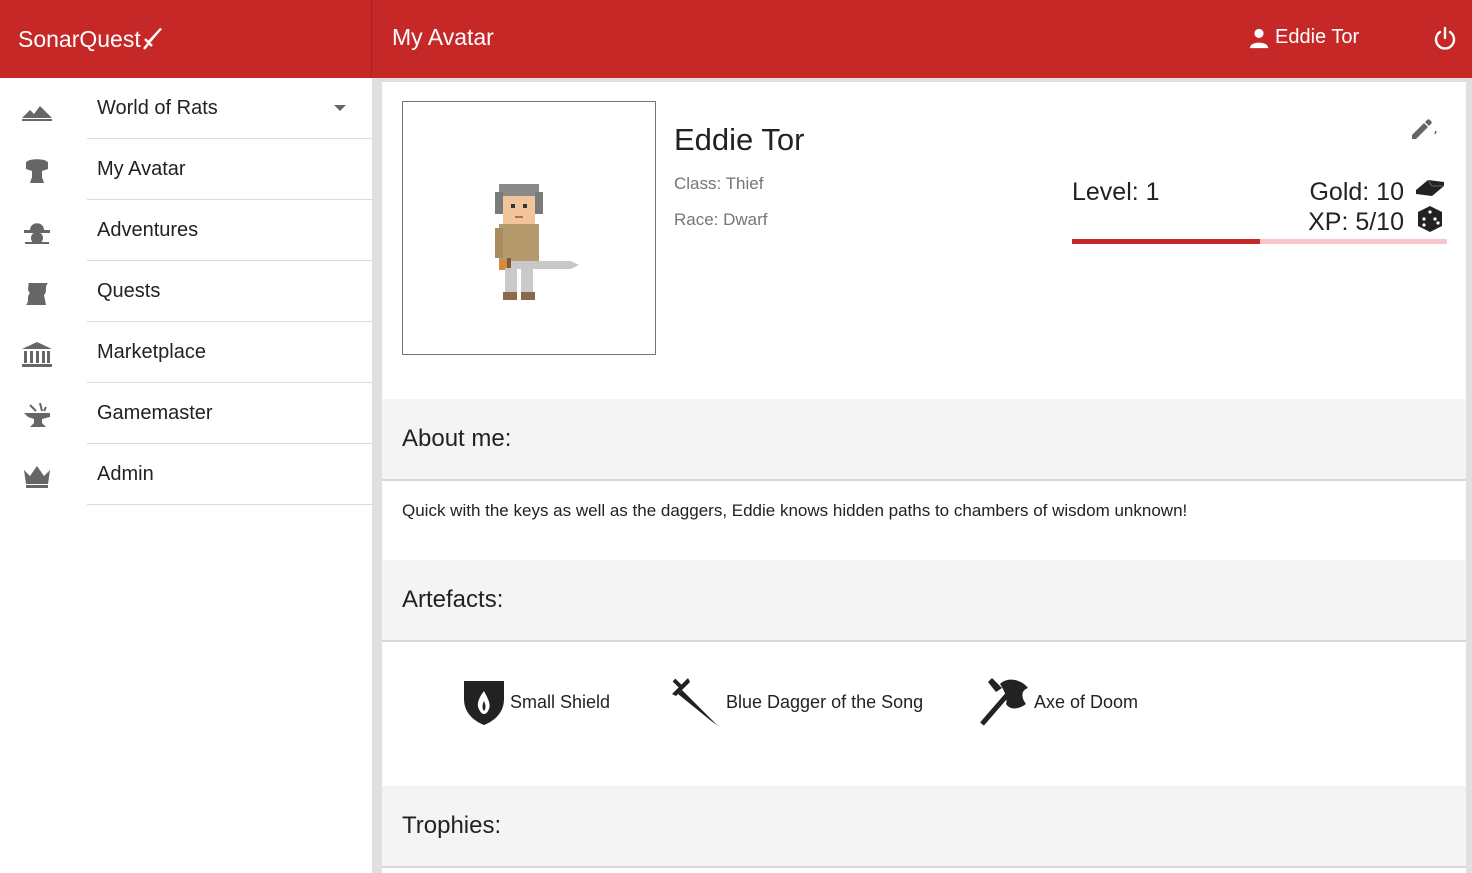 This screenshot has height=873, width=1472. Describe the element at coordinates (152, 39) in the screenshot. I see `sword-icon` at that location.